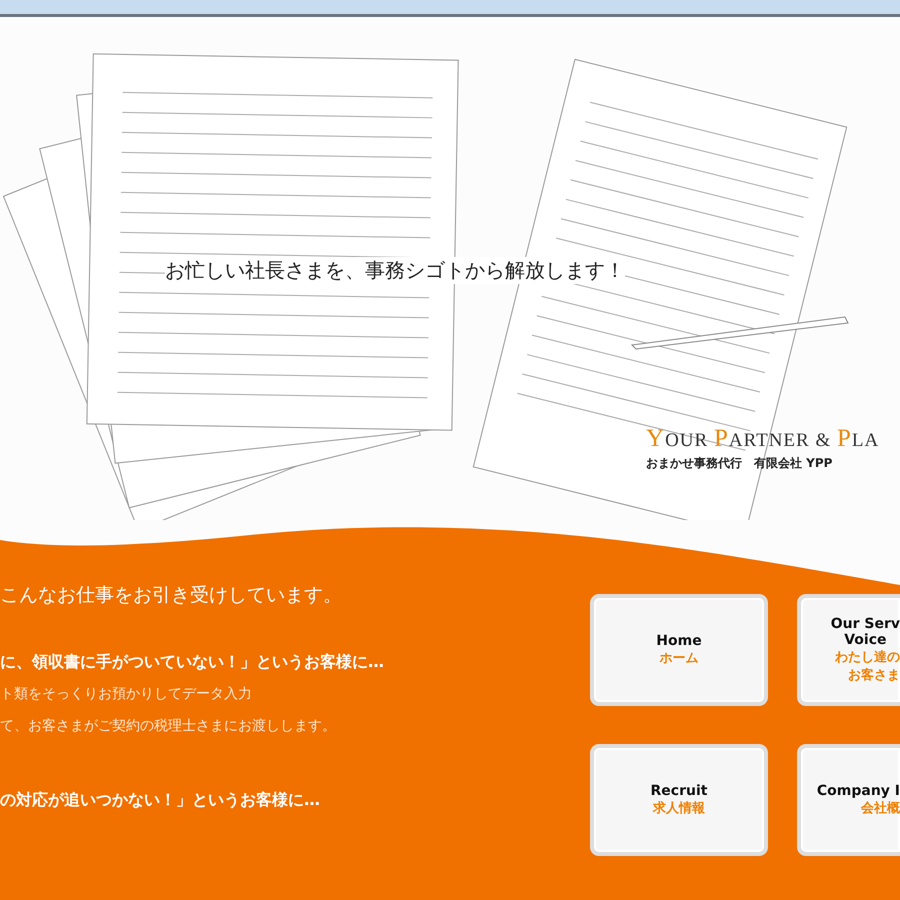 The height and width of the screenshot is (900, 900). I want to click on service-text: ト類をそっくりお預かりしてデータ入力, so click(126, 694).